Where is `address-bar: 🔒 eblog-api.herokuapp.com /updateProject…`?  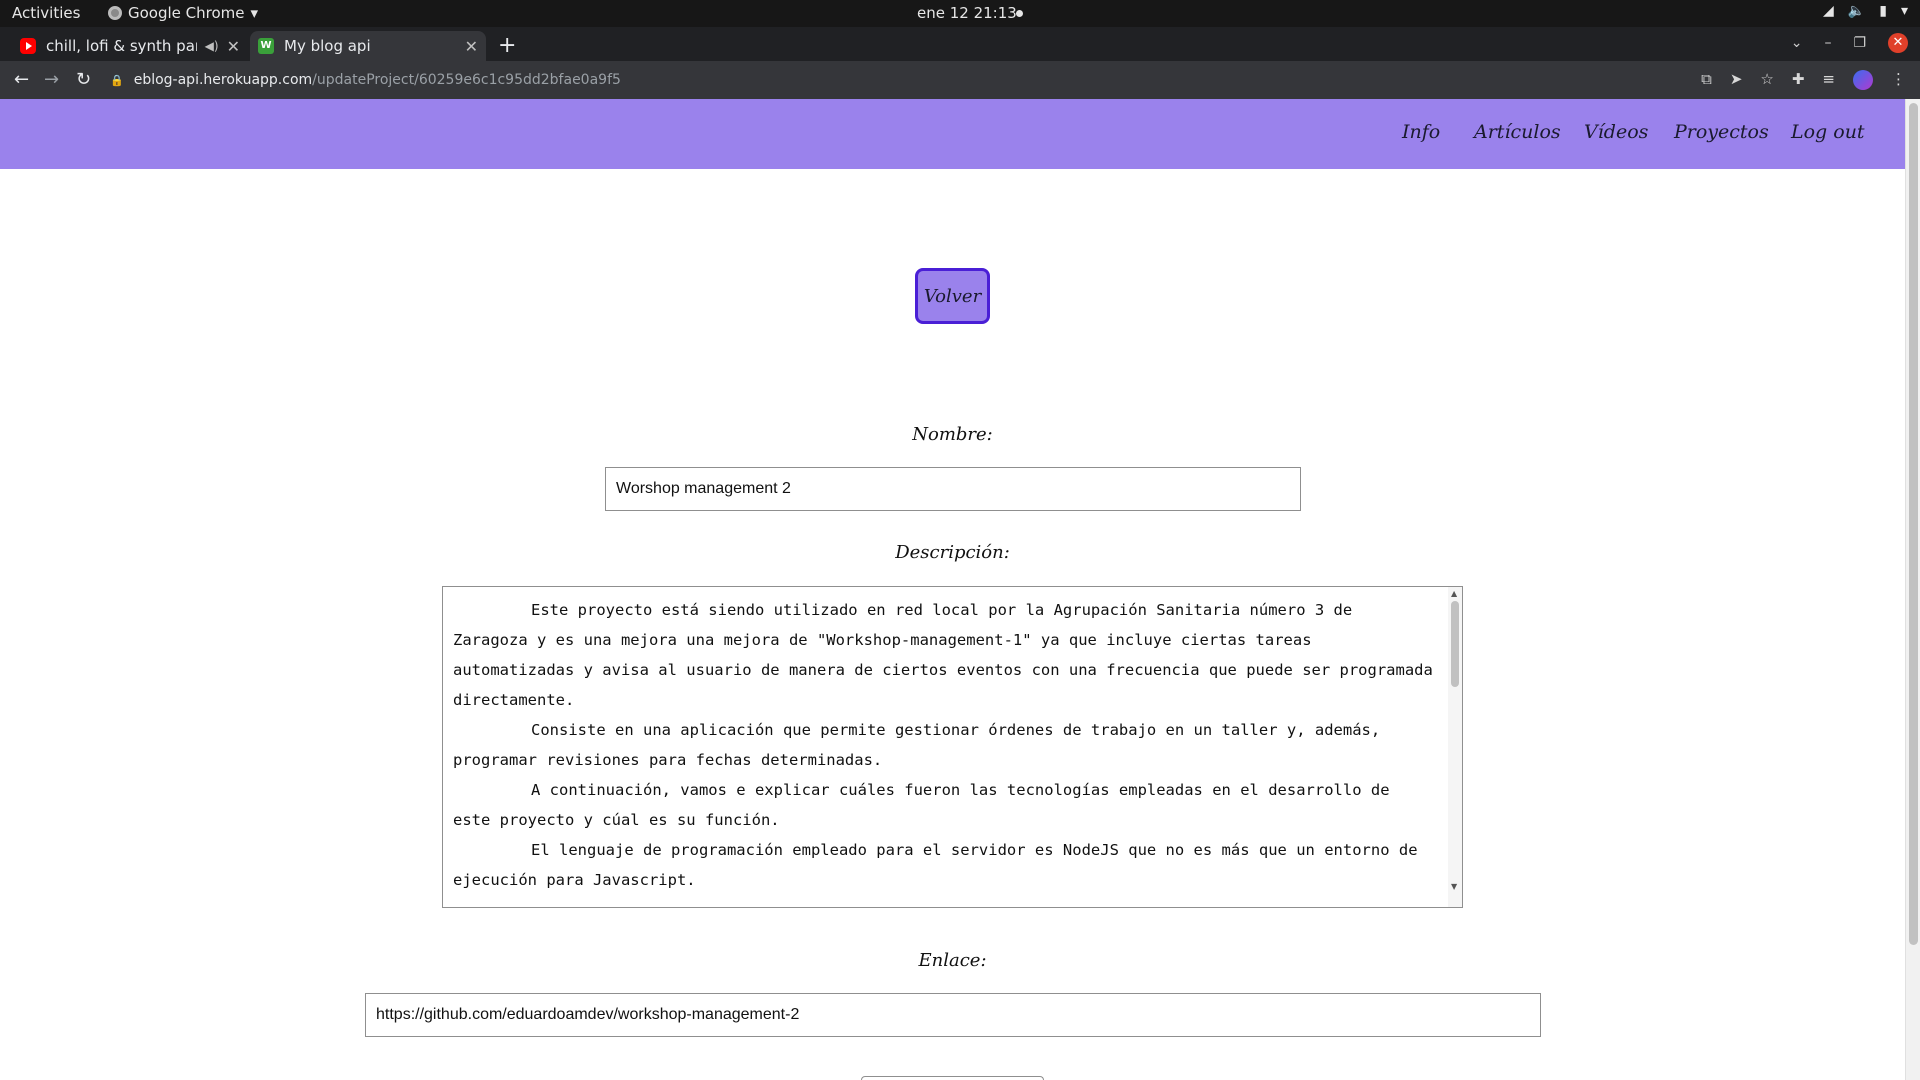 address-bar: 🔒 eblog-api.herokuapp.com /updateProject… is located at coordinates (895, 80).